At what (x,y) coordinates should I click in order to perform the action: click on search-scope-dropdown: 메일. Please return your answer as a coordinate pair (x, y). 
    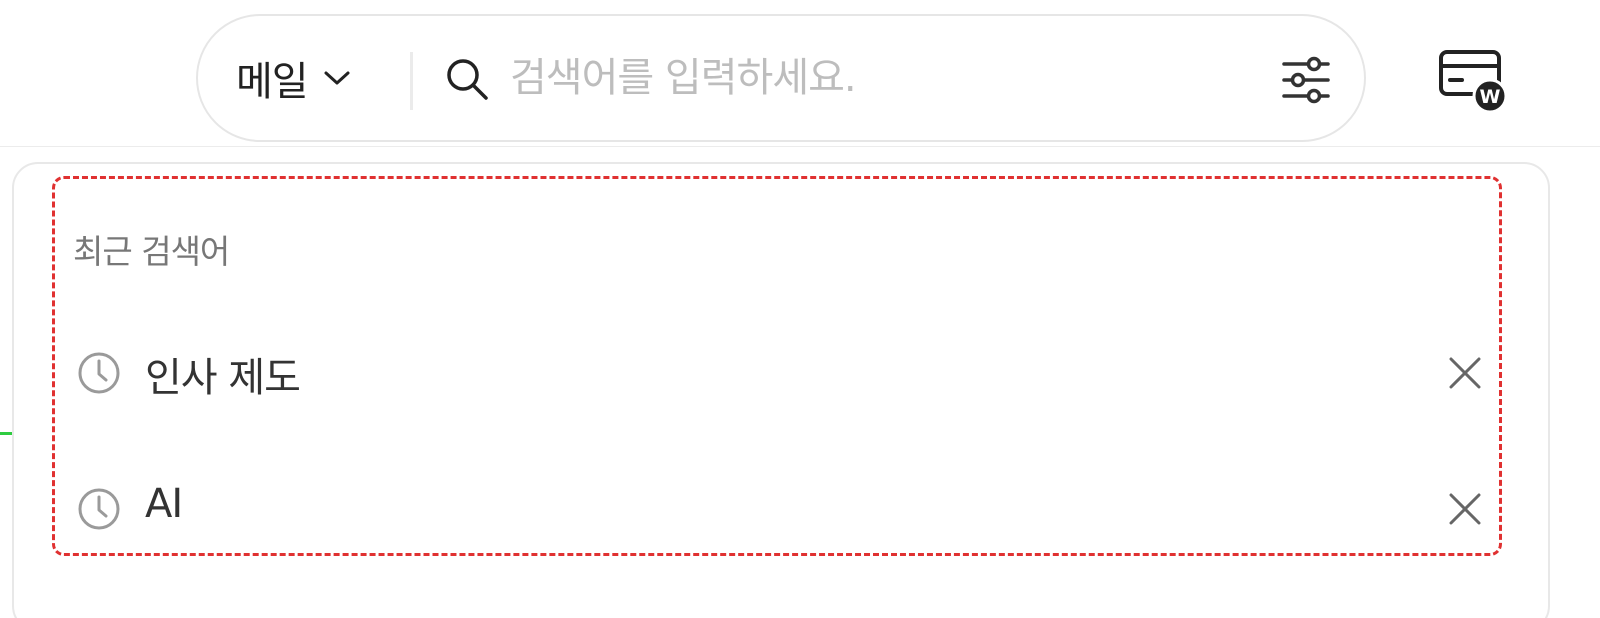
    Looking at the image, I should click on (294, 78).